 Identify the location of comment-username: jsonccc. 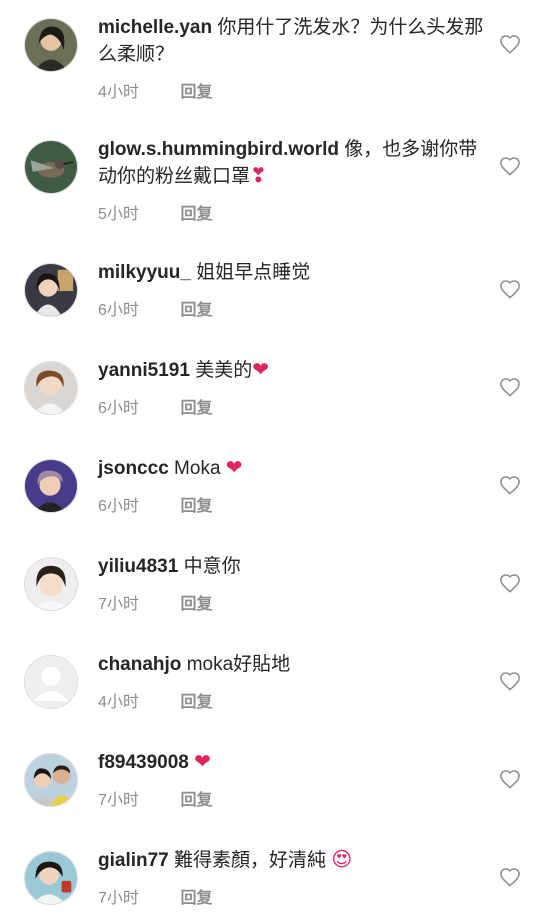
(133, 468).